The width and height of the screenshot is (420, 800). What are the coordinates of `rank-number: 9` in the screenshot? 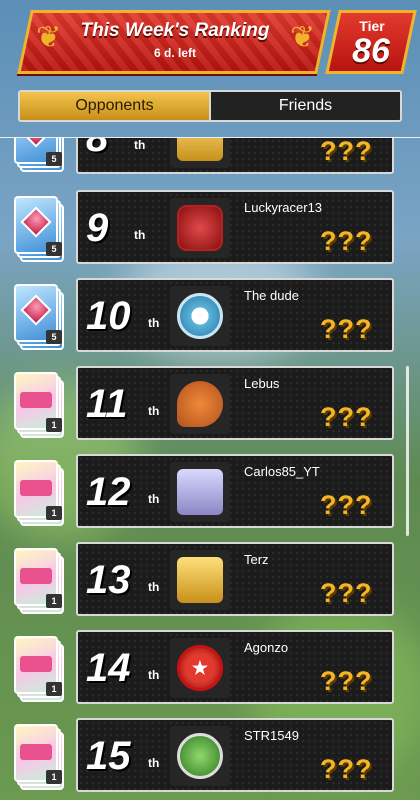 It's located at (97, 228).